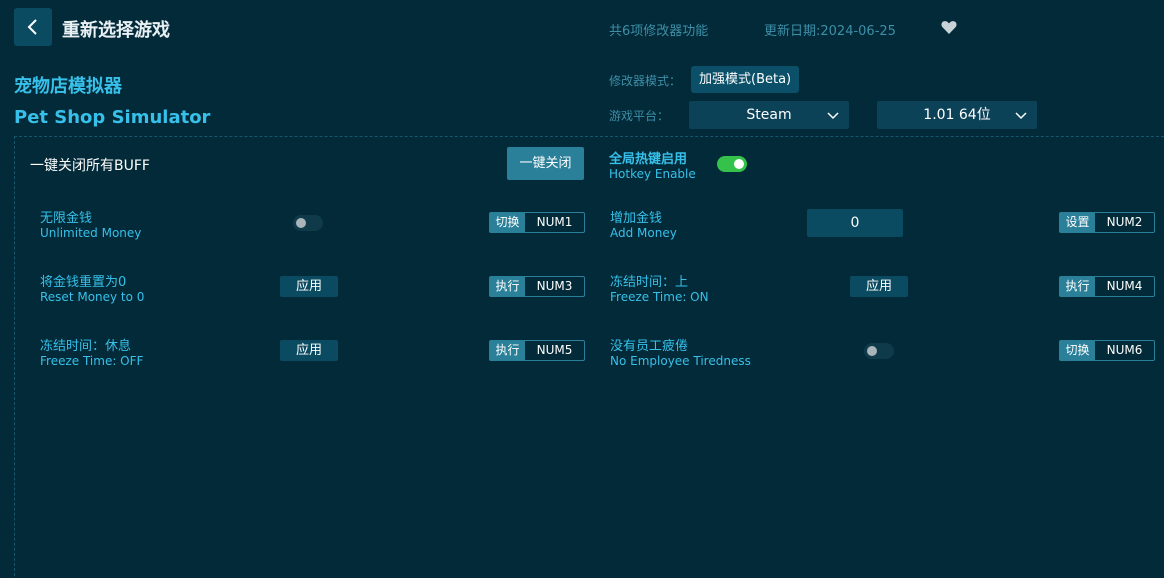  I want to click on freeze-time-on-apply-button: 应用, so click(879, 286).